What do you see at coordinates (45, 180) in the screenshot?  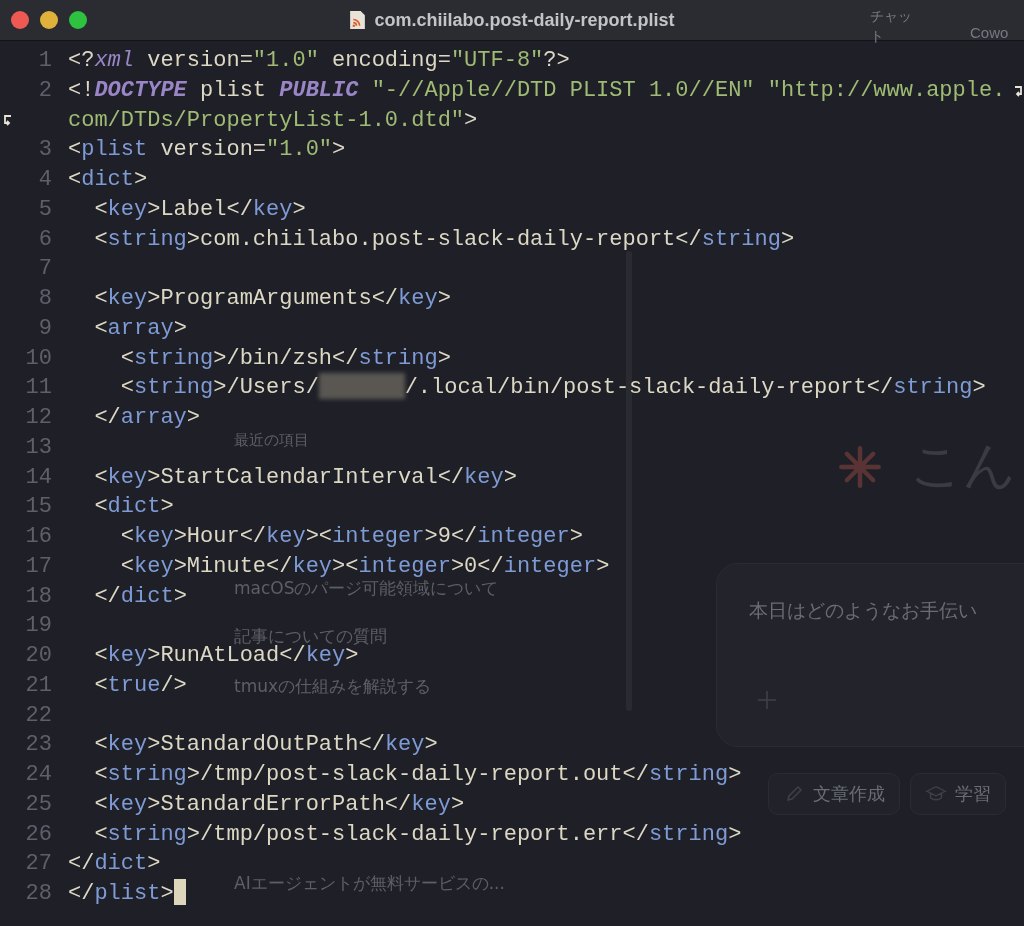 I see `line-number: 4` at bounding box center [45, 180].